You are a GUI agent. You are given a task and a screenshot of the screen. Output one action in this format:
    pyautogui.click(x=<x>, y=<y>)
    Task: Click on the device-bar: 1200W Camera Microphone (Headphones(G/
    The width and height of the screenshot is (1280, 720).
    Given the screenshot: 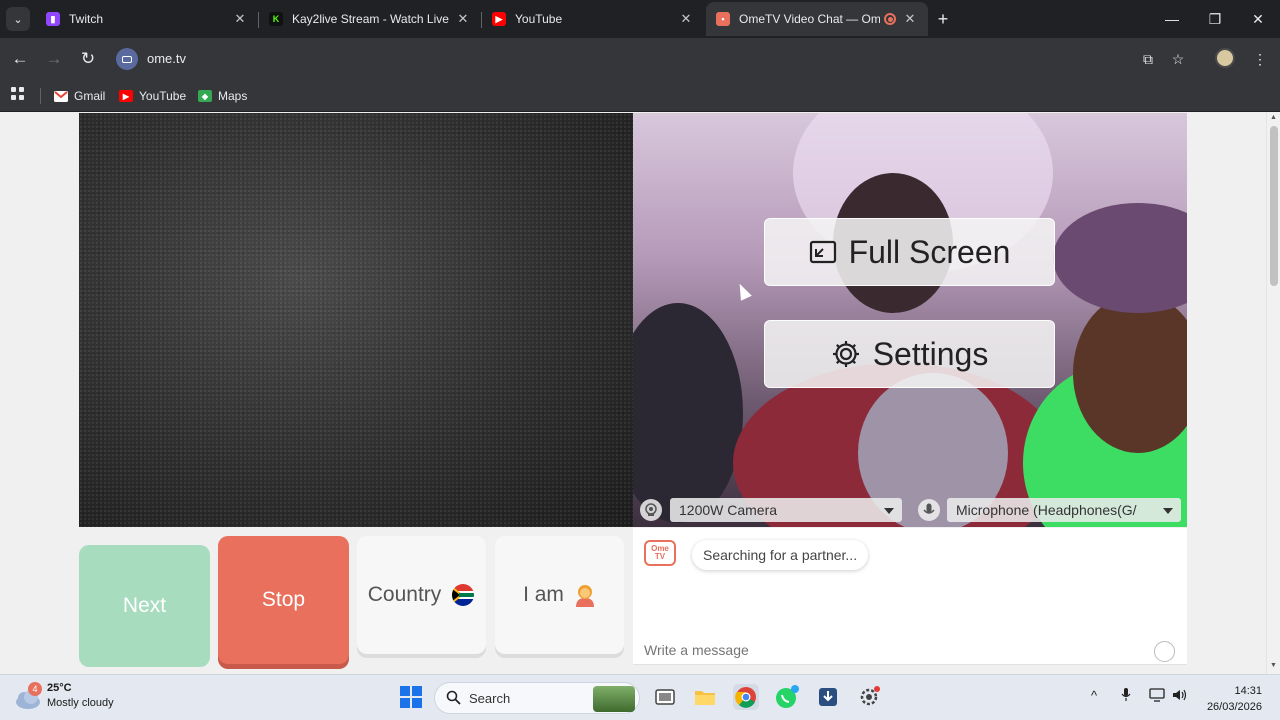 What is the action you would take?
    pyautogui.click(x=910, y=510)
    